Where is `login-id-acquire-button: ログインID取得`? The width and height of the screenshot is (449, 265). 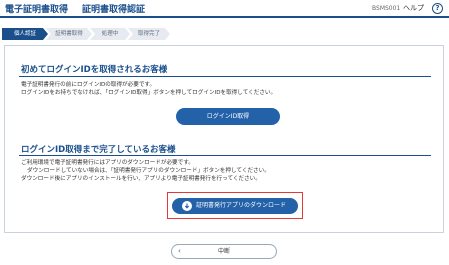
login-id-acquire-button: ログインID取得 is located at coordinates (228, 116).